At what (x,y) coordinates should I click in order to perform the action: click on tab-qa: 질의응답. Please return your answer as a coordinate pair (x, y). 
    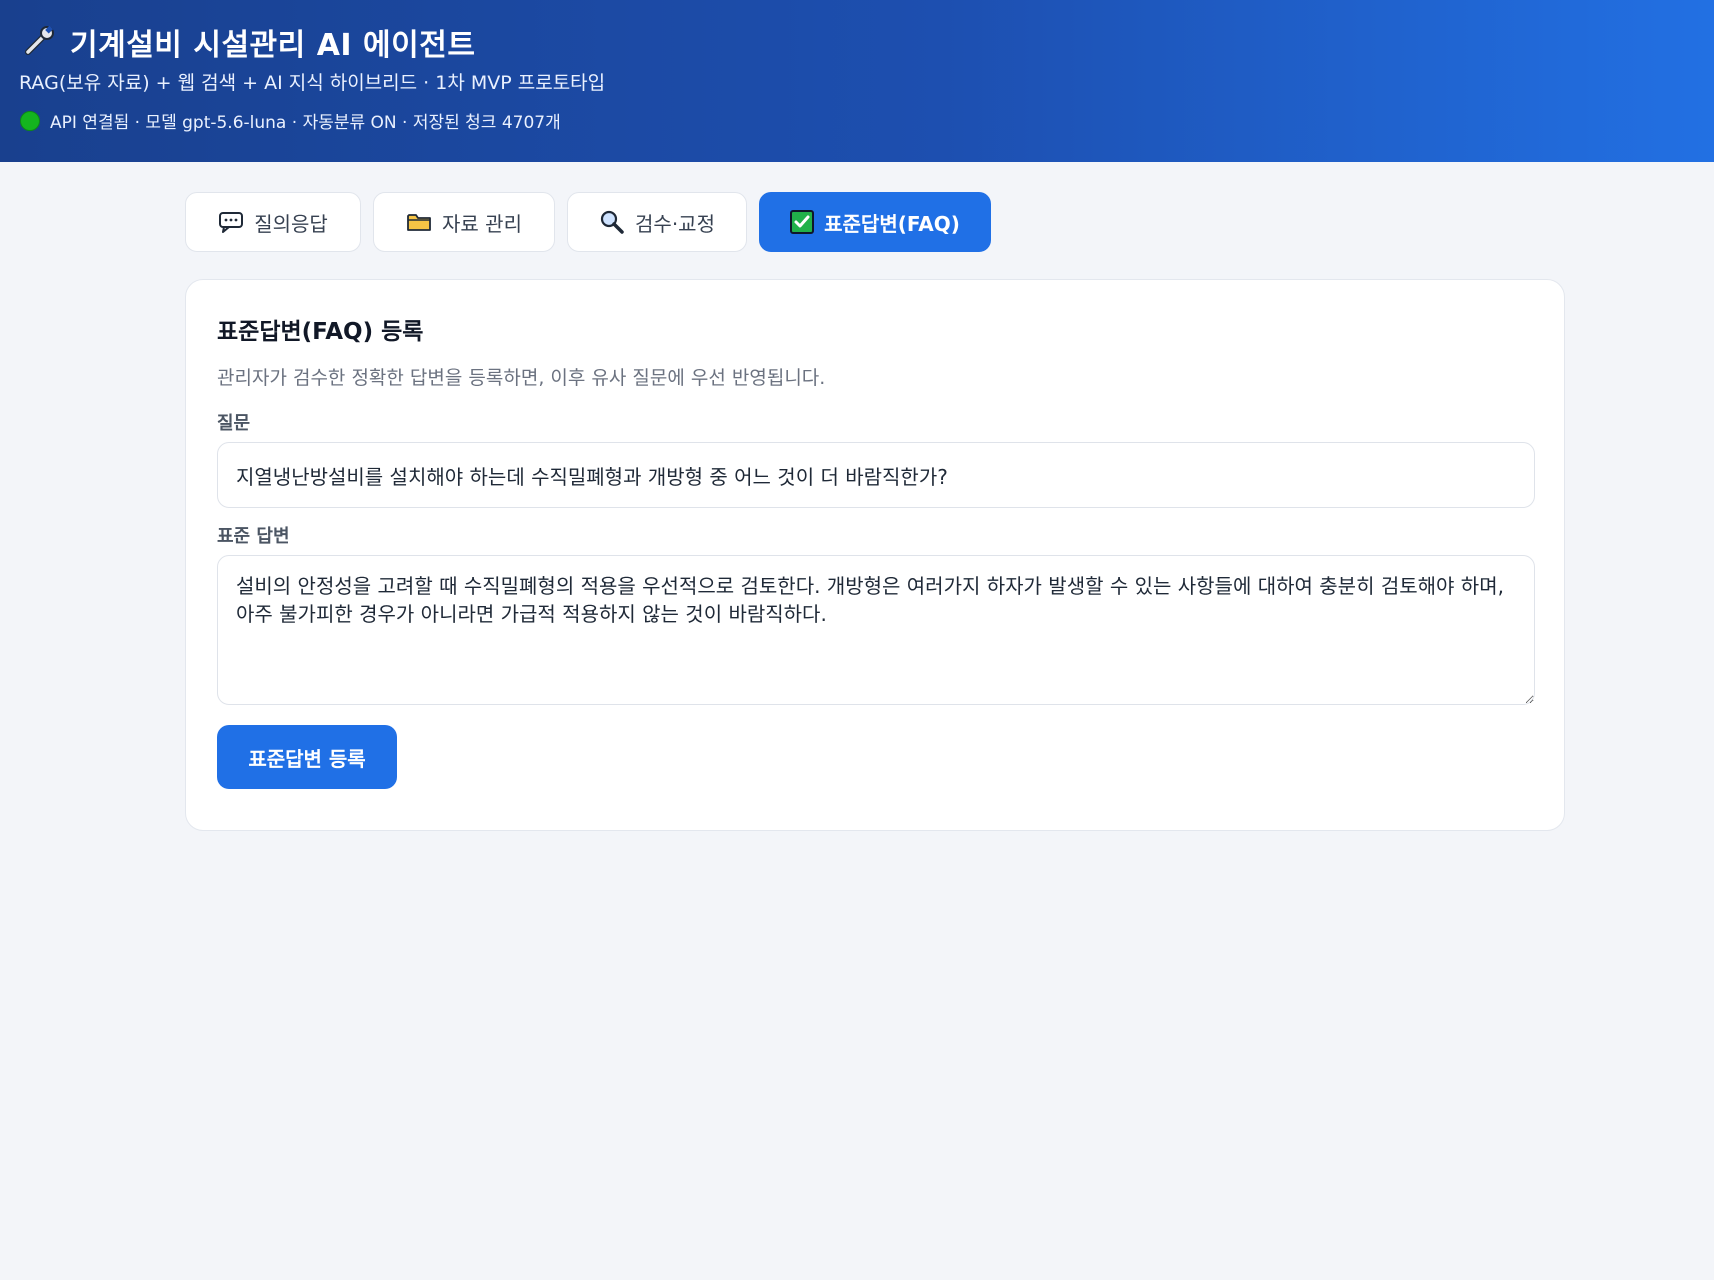
    Looking at the image, I should click on (273, 222).